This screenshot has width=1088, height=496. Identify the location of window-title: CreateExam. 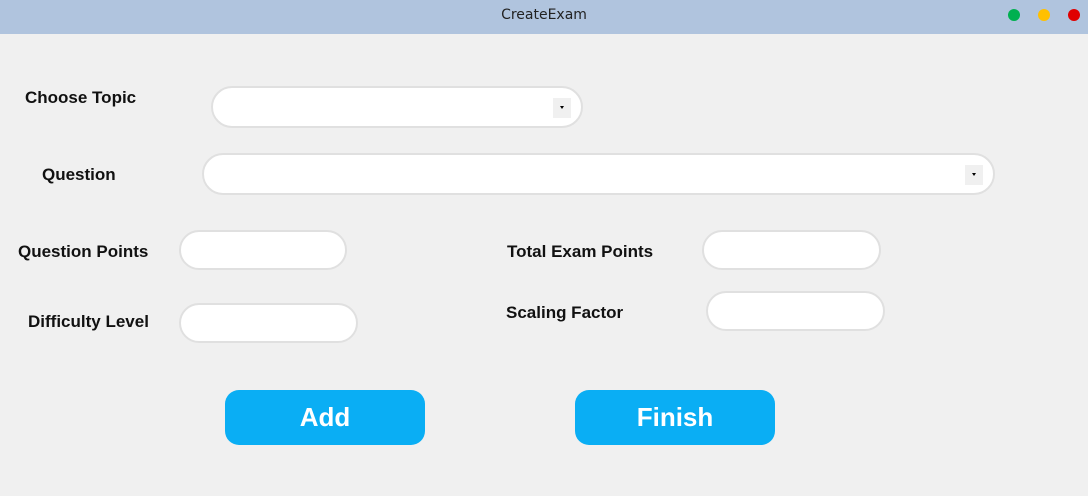
(544, 15).